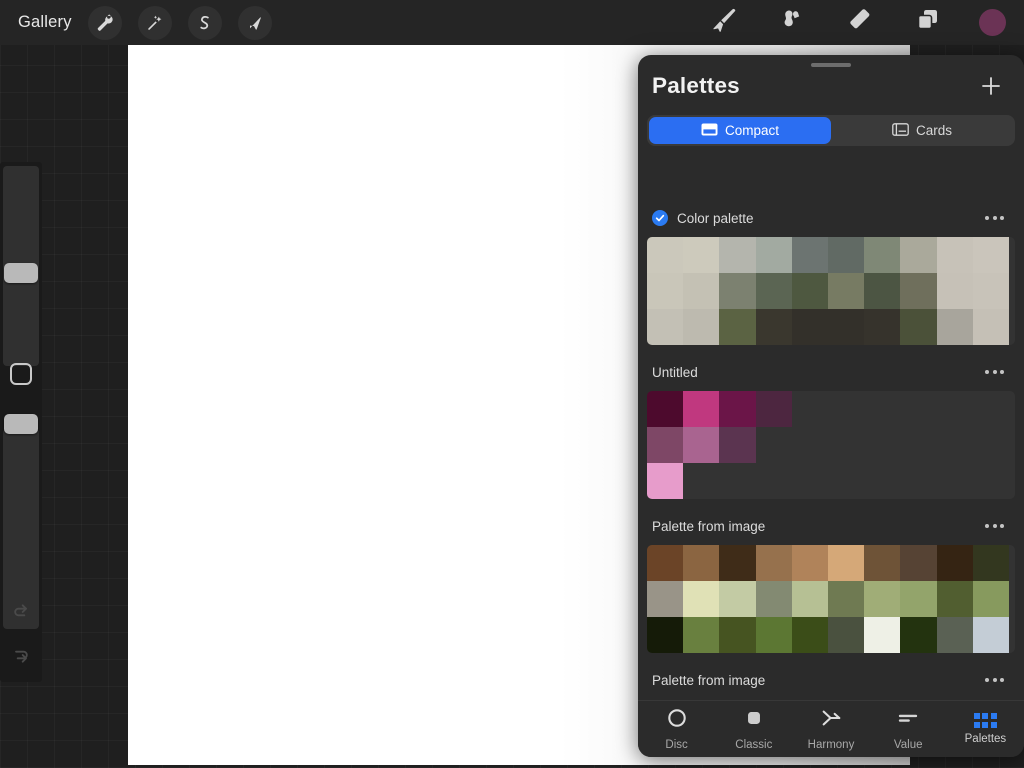 This screenshot has width=1024, height=768. What do you see at coordinates (254, 22) in the screenshot?
I see `transform-button` at bounding box center [254, 22].